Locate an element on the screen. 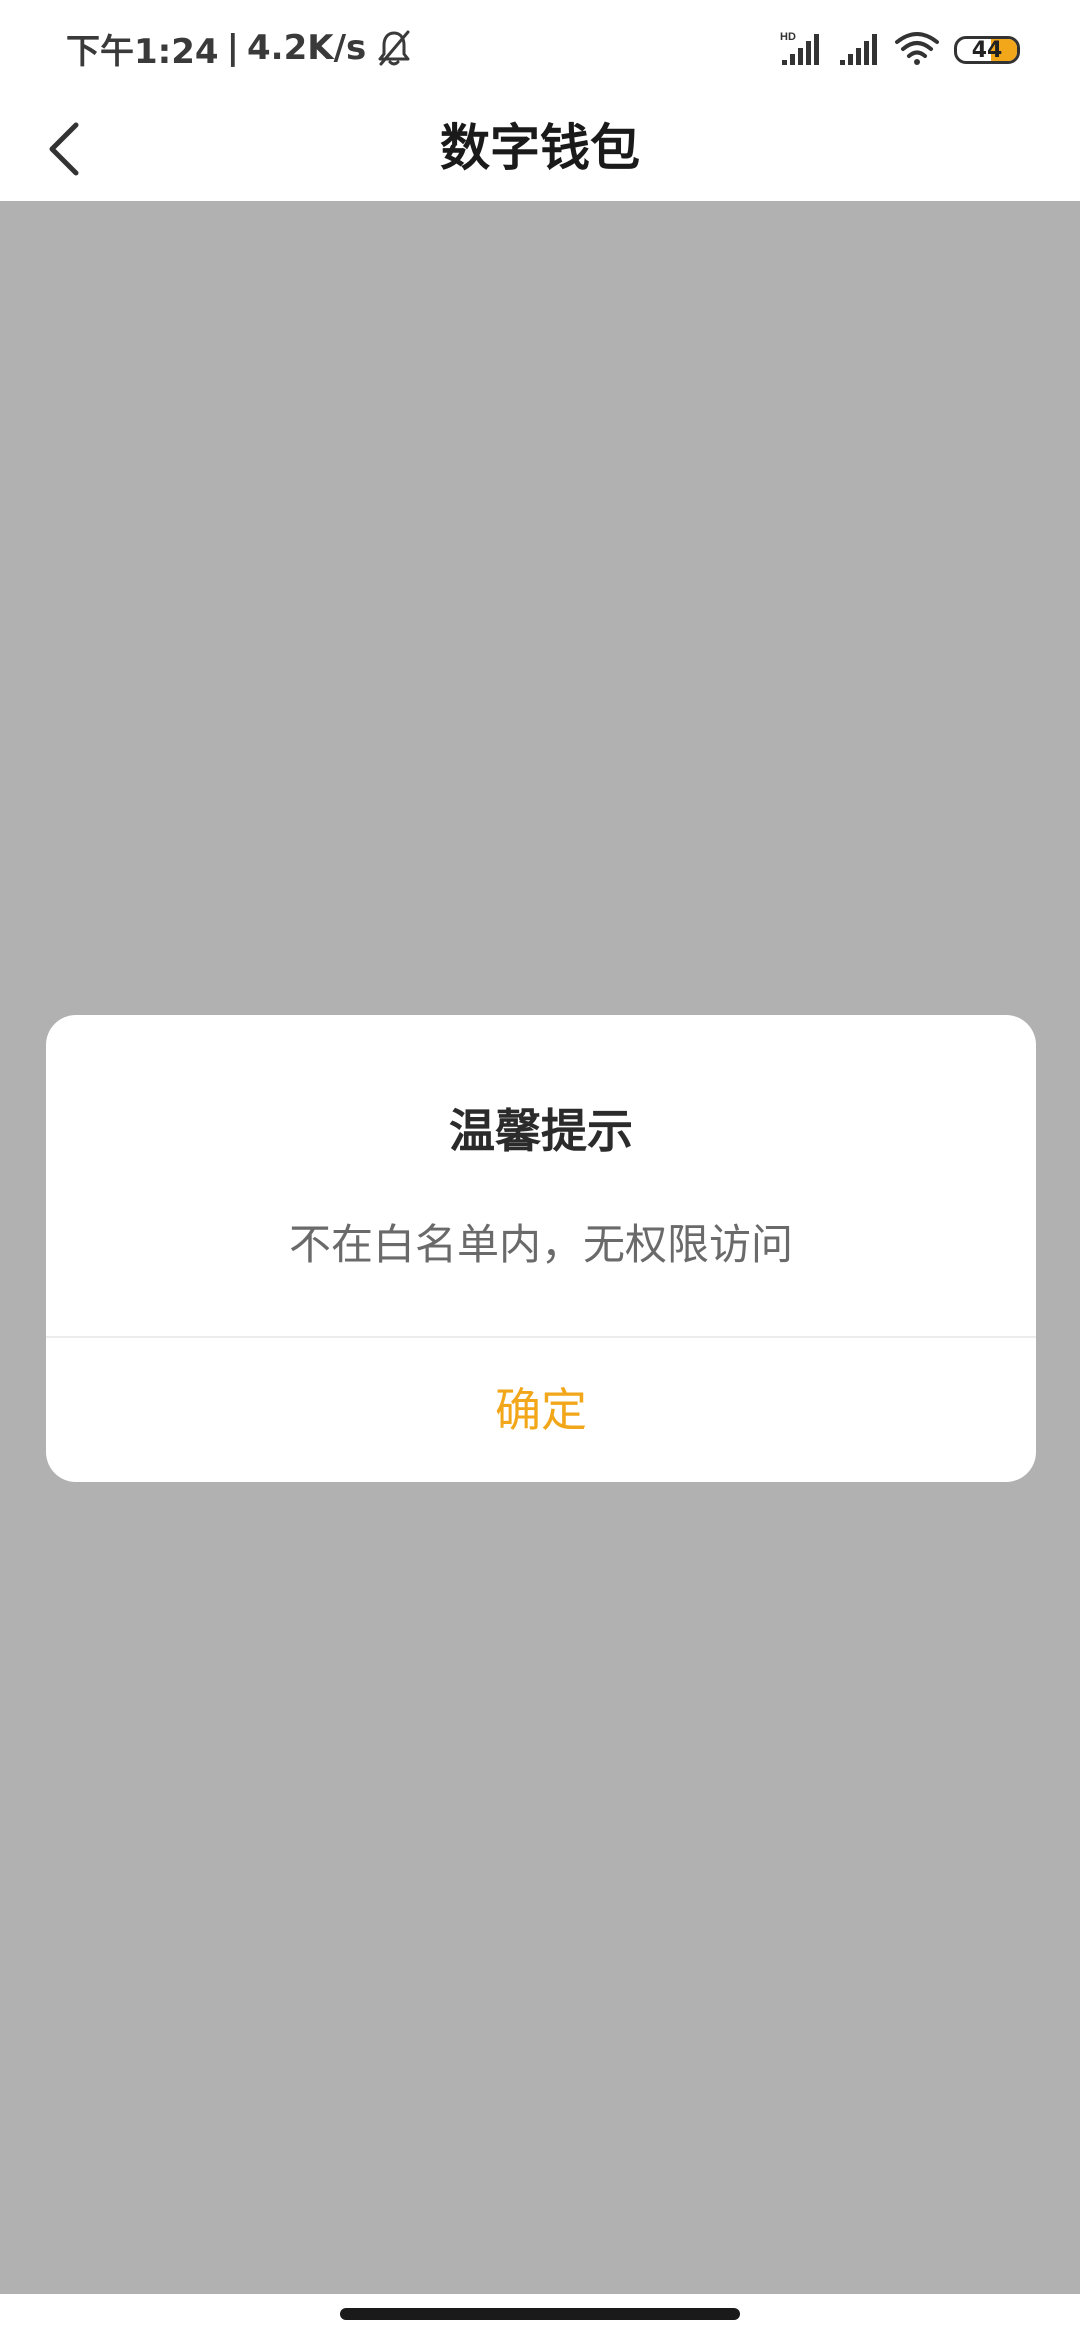  title-bar: 数字钱包 is located at coordinates (540, 148).